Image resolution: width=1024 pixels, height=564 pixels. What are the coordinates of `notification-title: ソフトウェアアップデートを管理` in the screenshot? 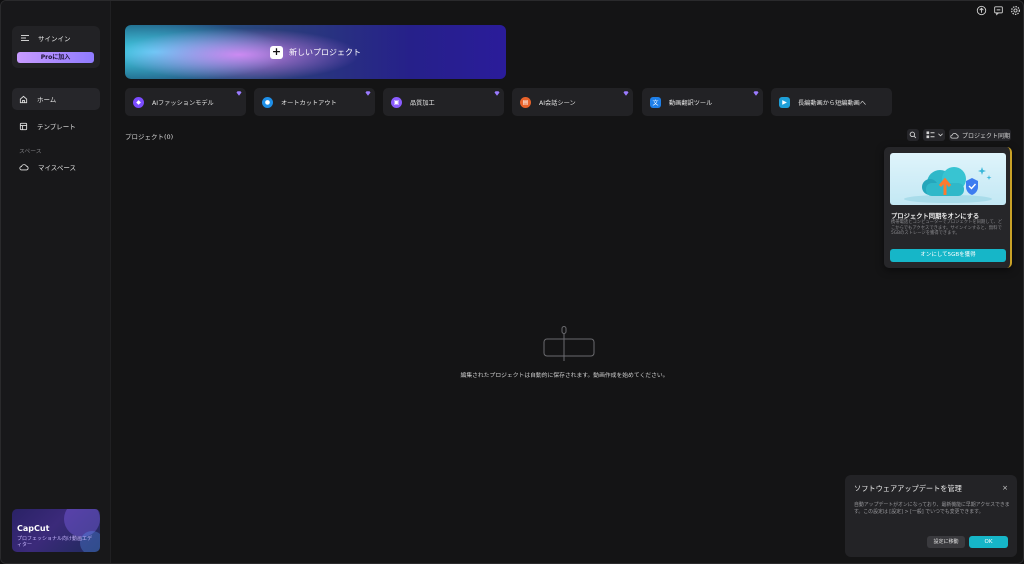 It's located at (908, 488).